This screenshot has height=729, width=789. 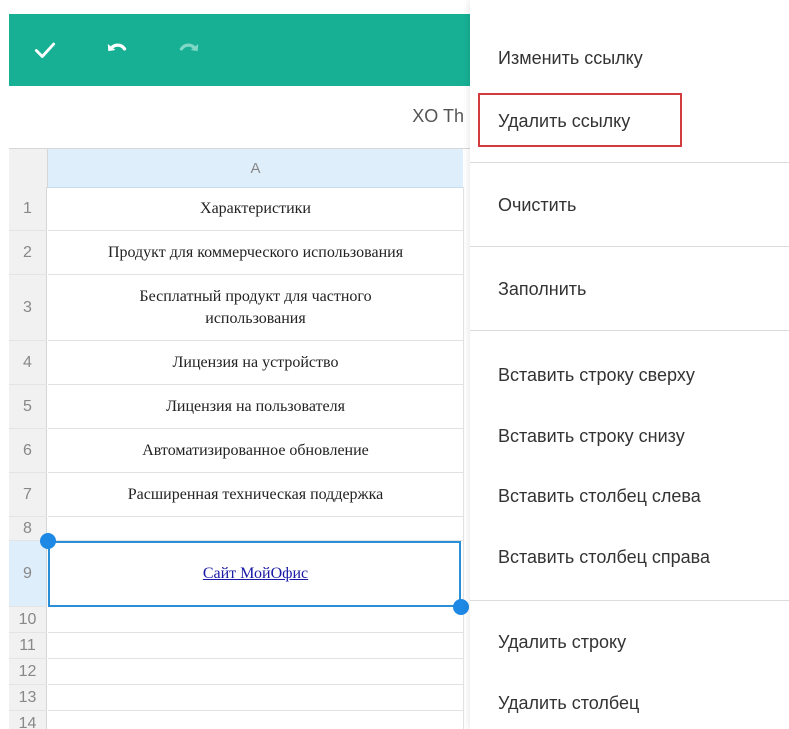 I want to click on row-header-selected: 9, so click(x=28, y=574).